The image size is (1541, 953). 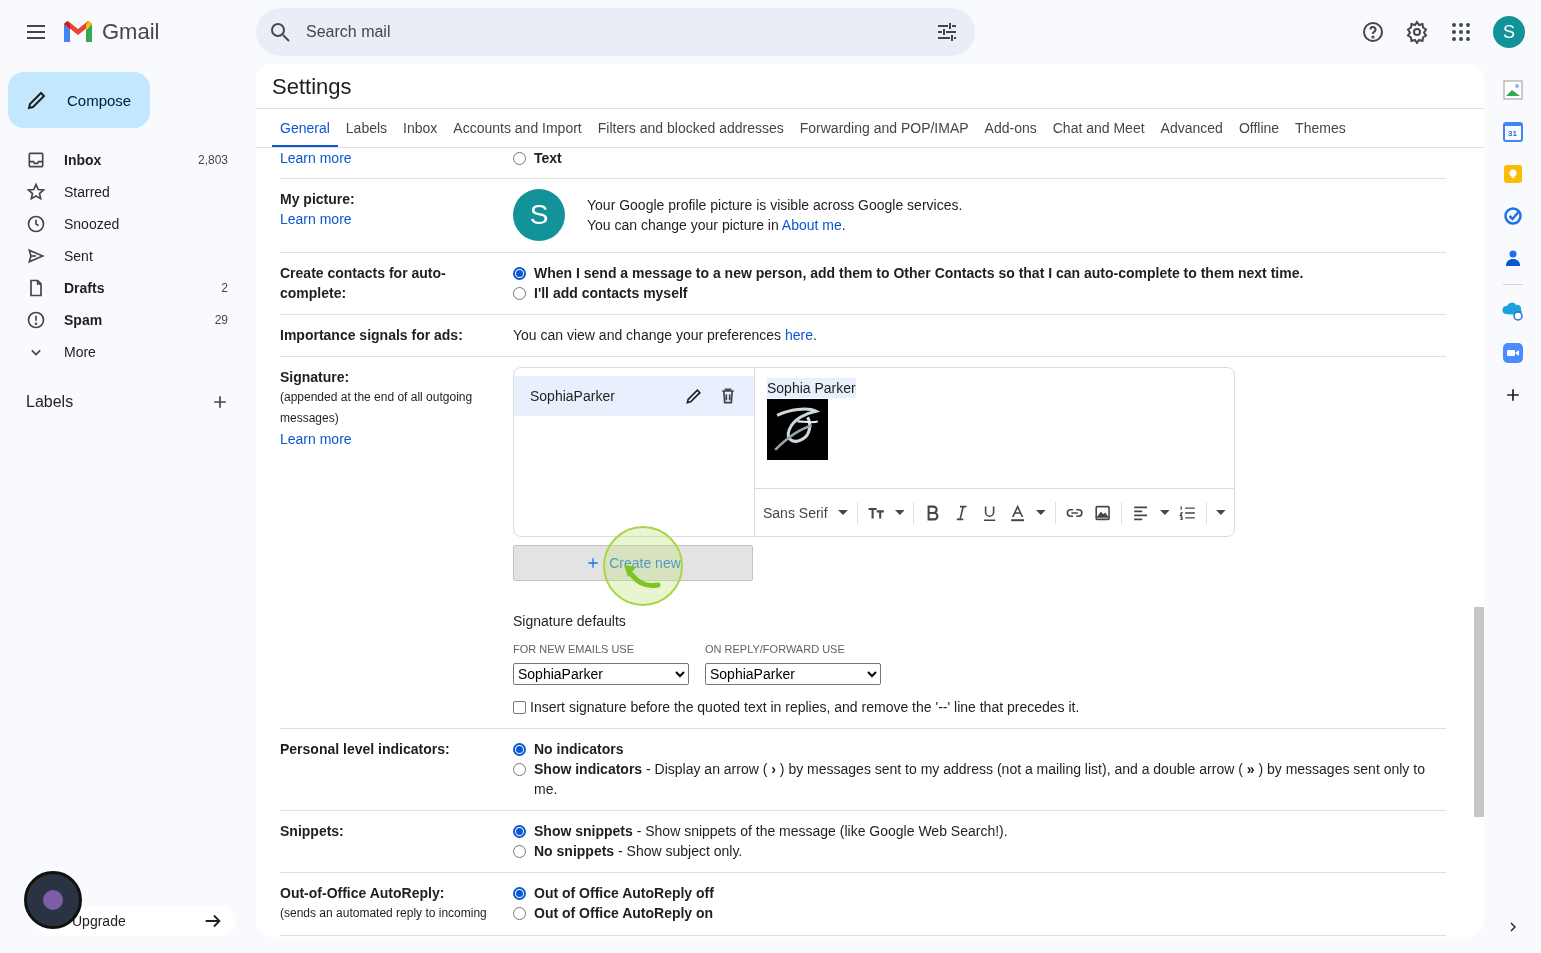 I want to click on checkbox, so click(x=519, y=707).